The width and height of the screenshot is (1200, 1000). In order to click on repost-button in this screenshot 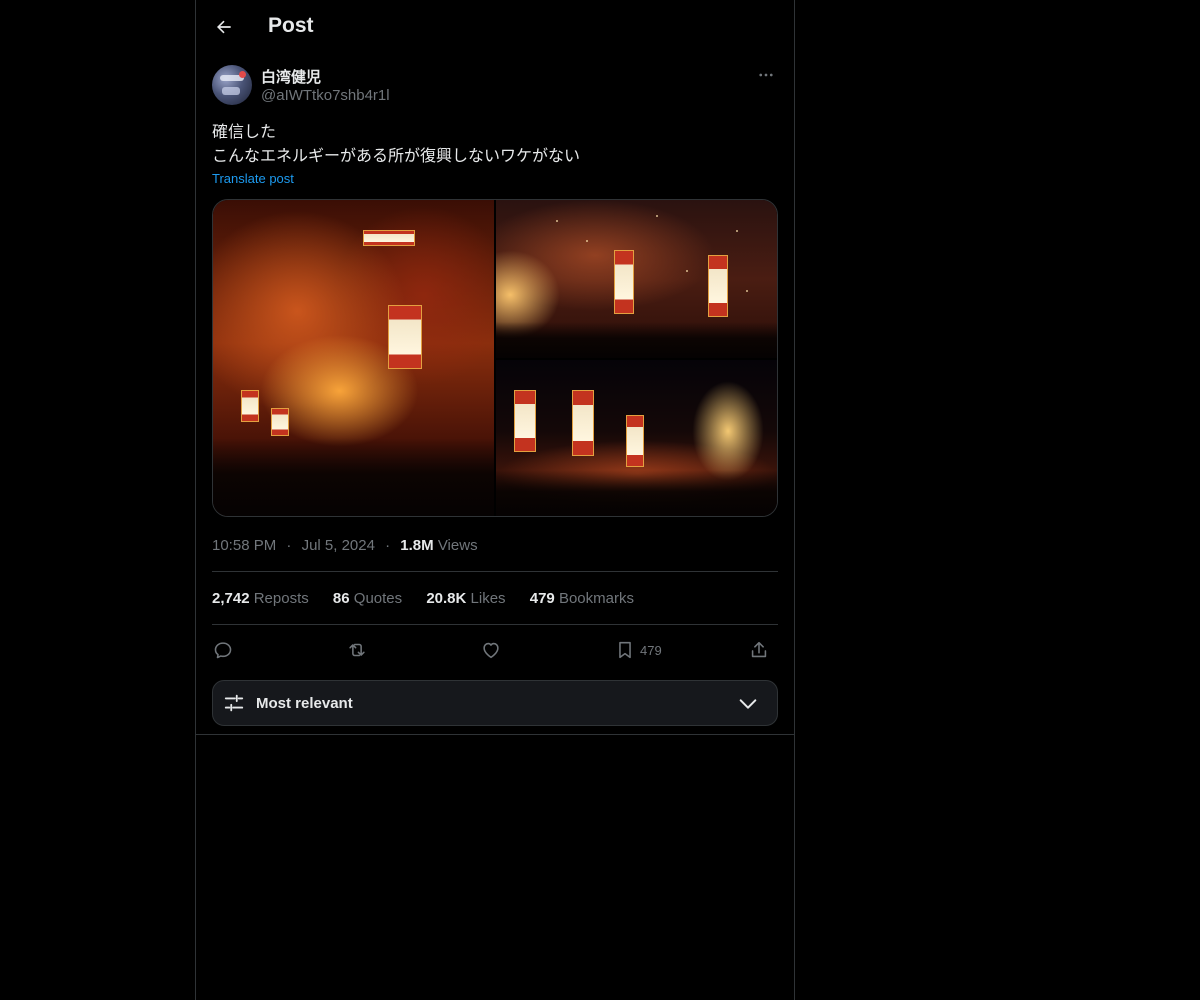, I will do `click(357, 650)`.